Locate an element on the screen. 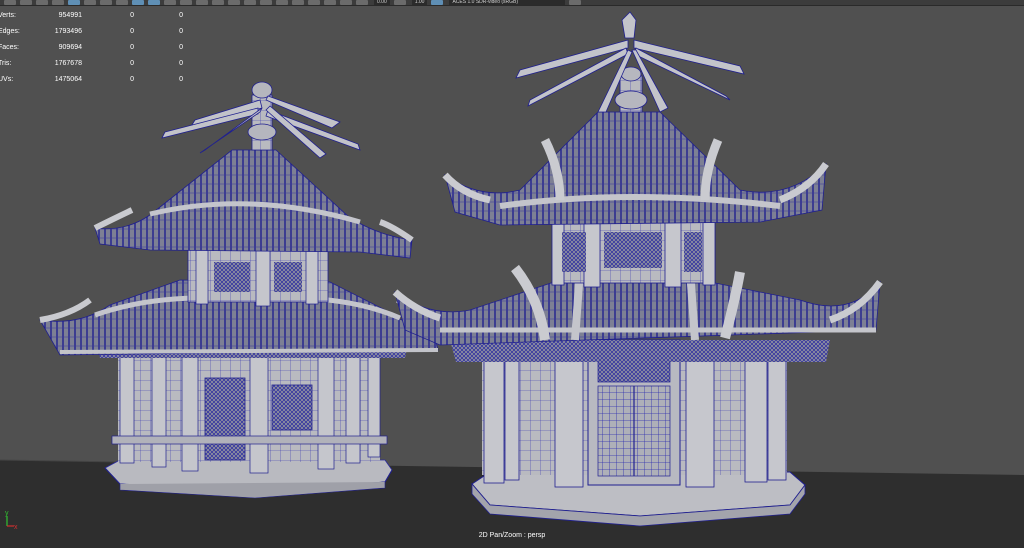 The image size is (1024, 548). hud-row-edges: Edges: 1793496 0 0 is located at coordinates (91, 31).